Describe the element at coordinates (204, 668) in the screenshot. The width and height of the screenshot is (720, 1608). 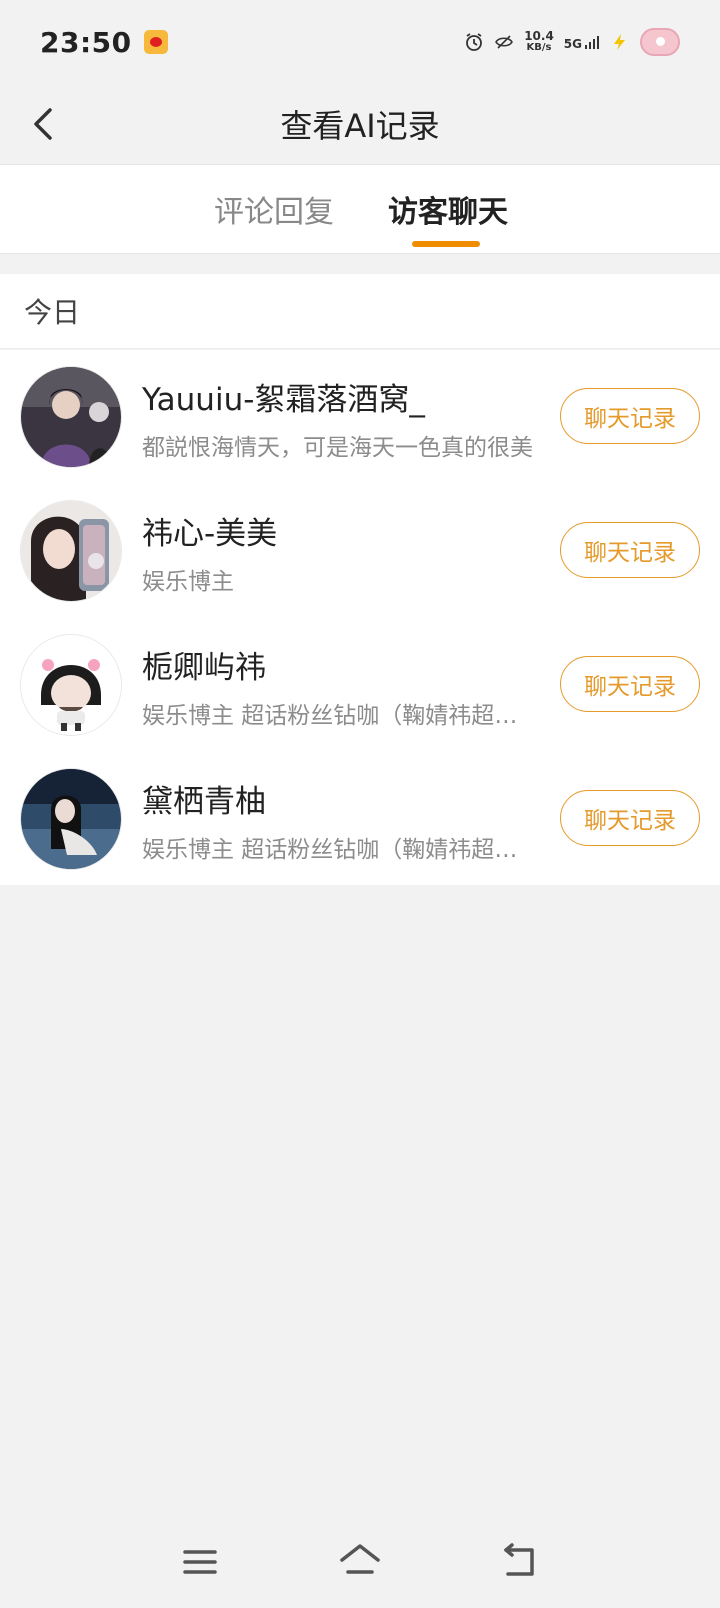
I see `user-name: 栀卿屿祎` at that location.